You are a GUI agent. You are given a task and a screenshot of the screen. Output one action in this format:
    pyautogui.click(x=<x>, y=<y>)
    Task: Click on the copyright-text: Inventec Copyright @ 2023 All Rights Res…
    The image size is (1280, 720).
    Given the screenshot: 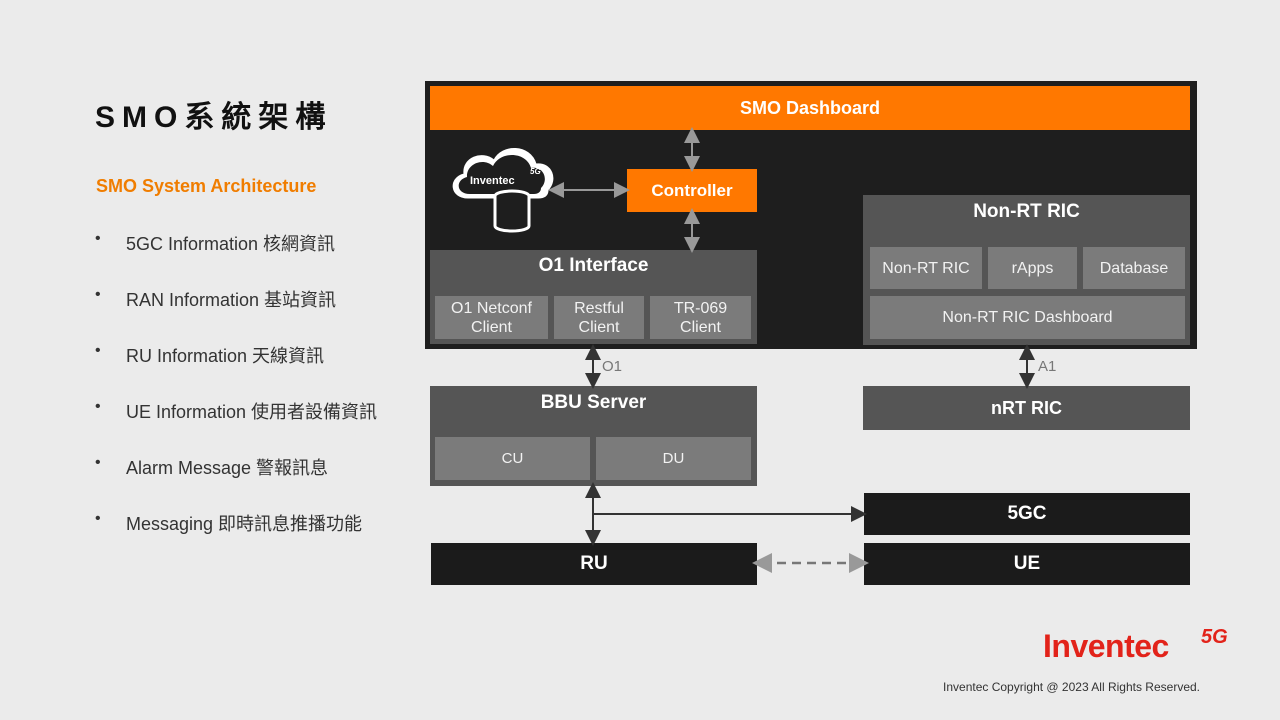 What is the action you would take?
    pyautogui.click(x=1071, y=687)
    